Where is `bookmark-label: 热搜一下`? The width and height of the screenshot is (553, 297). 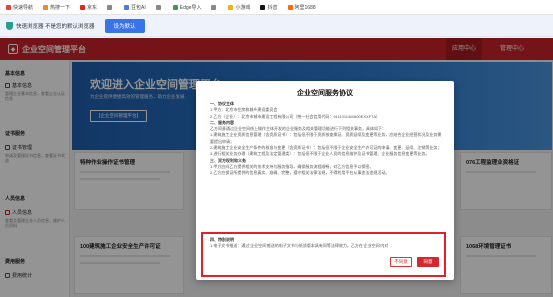 bookmark-label: 热搜一下 is located at coordinates (60, 7).